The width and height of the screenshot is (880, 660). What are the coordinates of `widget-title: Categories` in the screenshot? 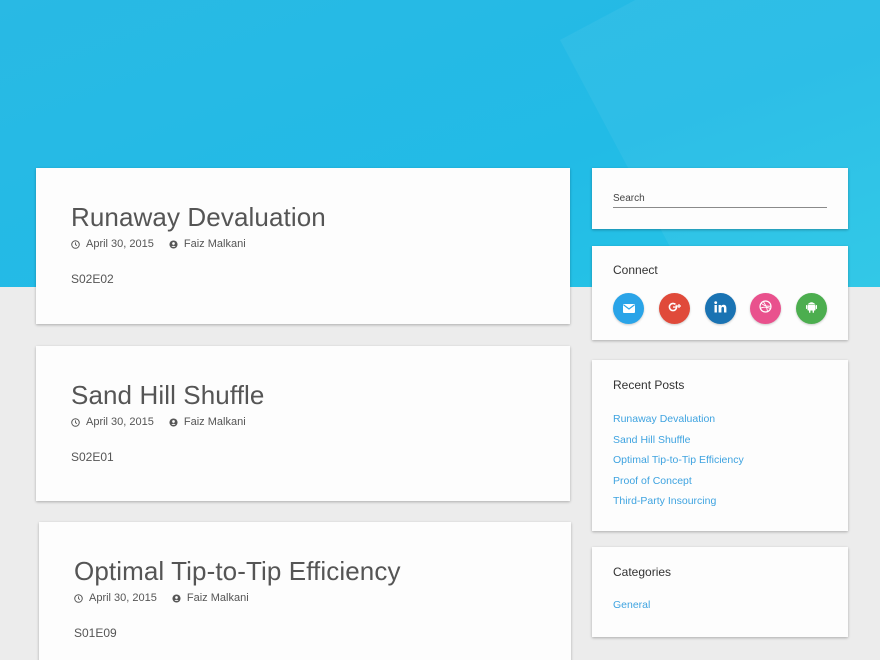 It's located at (642, 572).